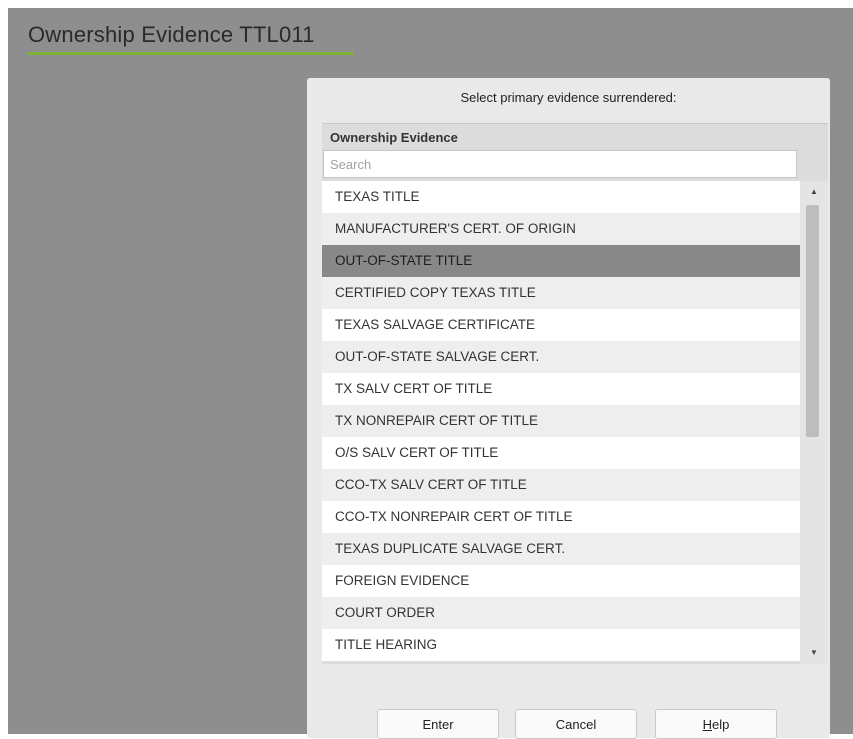  Describe the element at coordinates (561, 645) in the screenshot. I see `list-item: TITLE HEARING` at that location.